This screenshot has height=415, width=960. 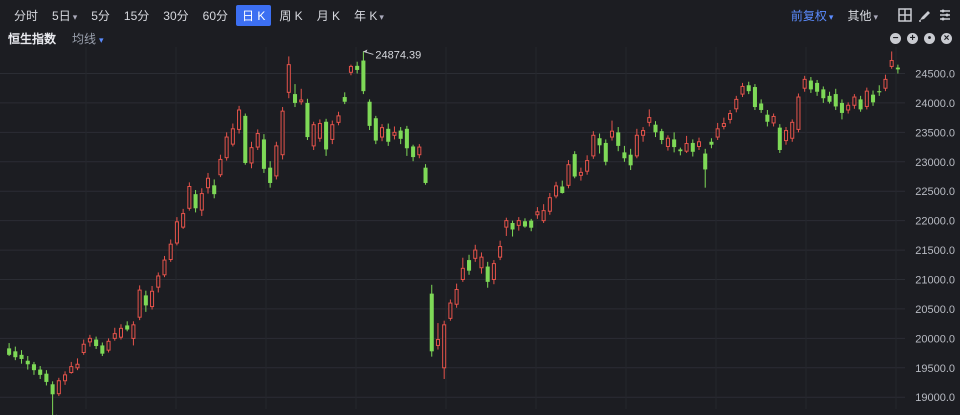 I want to click on period-tab: 5分, so click(x=100, y=15).